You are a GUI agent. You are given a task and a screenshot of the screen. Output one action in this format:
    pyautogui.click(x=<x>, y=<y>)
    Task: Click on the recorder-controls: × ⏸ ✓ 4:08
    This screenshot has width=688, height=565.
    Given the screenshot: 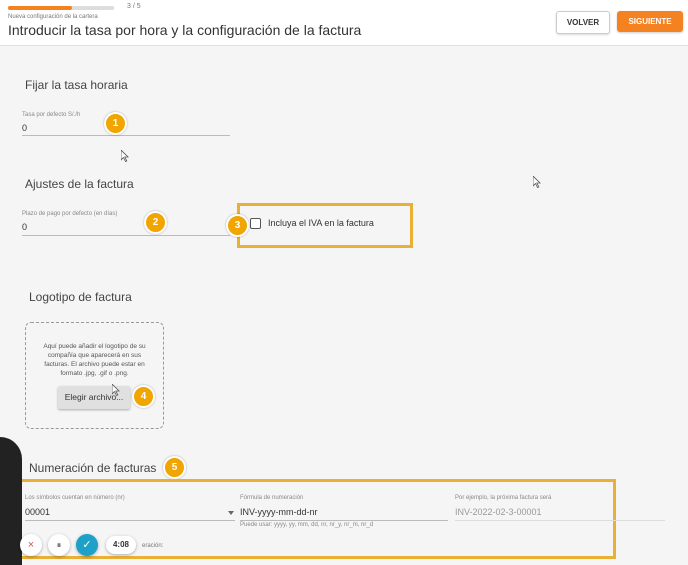 What is the action you would take?
    pyautogui.click(x=75, y=545)
    